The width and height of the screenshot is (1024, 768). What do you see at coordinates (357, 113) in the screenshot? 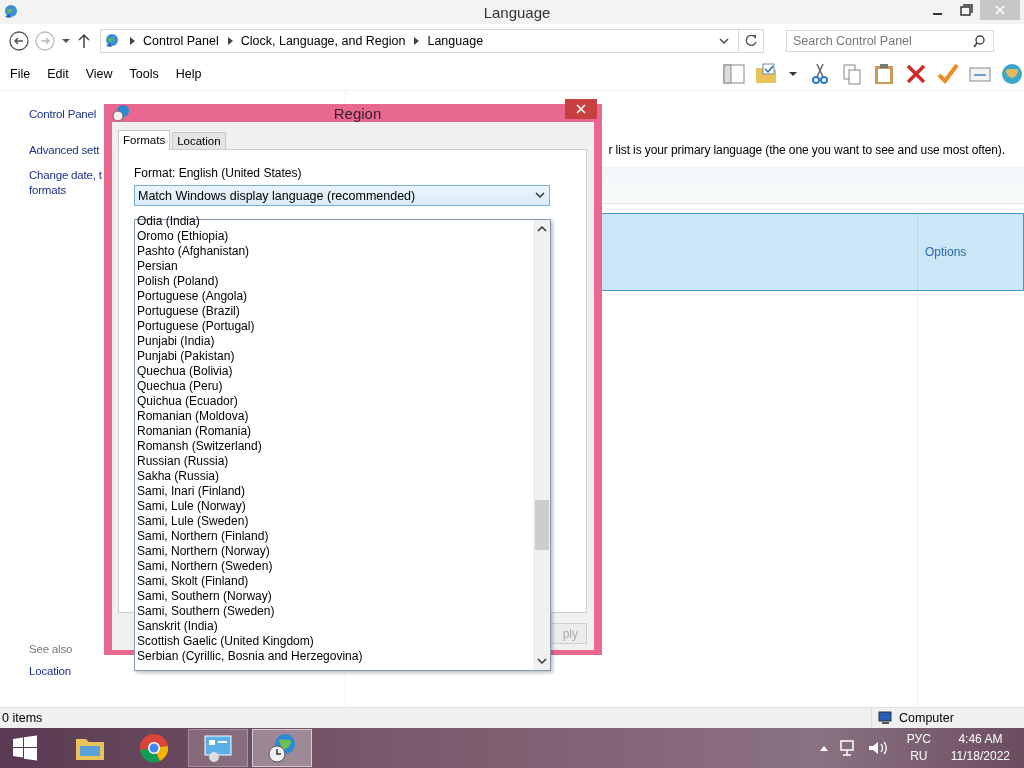
I see `dialog-title: Region` at bounding box center [357, 113].